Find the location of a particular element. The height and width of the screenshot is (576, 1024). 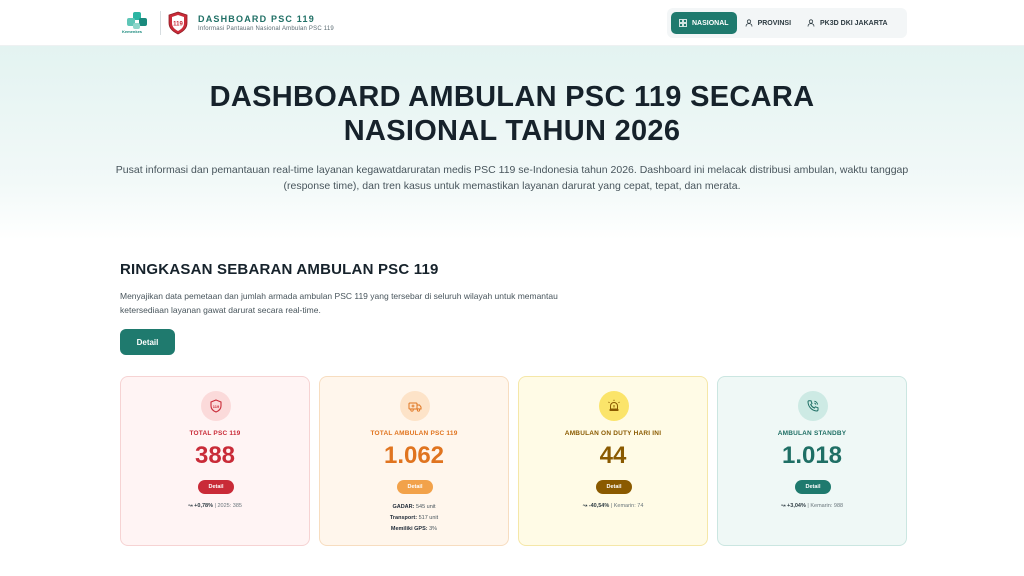

card-trend: ↝ +3,04% | Kemarin: 988 is located at coordinates (812, 506).